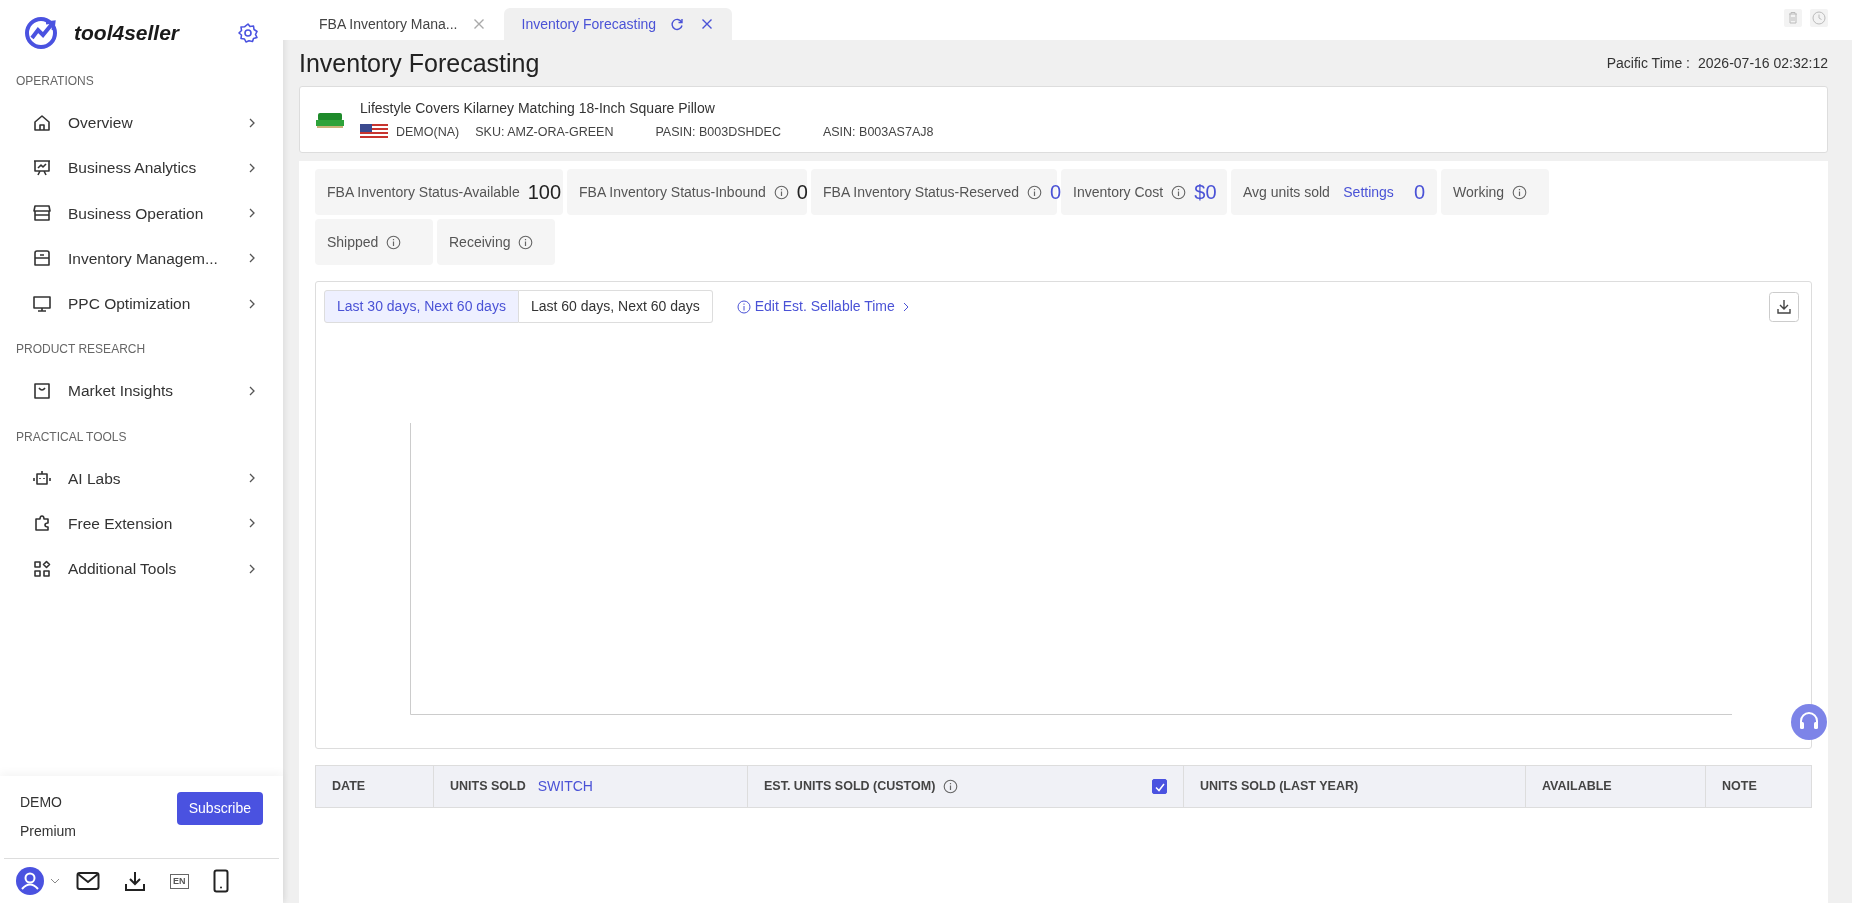  Describe the element at coordinates (544, 132) in the screenshot. I see `sku-text: SKU: AMZ-ORA-GREEN` at that location.